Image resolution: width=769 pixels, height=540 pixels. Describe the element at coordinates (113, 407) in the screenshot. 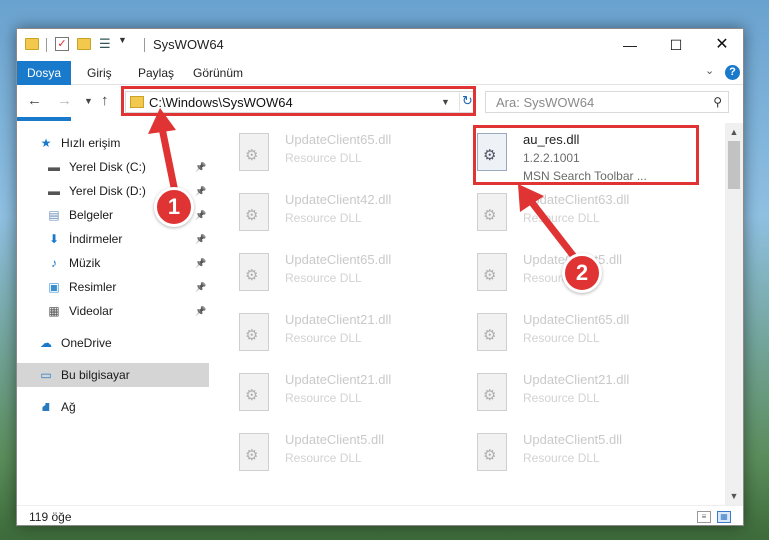

I see `sidebar-item: ⛘ Ağ` at that location.